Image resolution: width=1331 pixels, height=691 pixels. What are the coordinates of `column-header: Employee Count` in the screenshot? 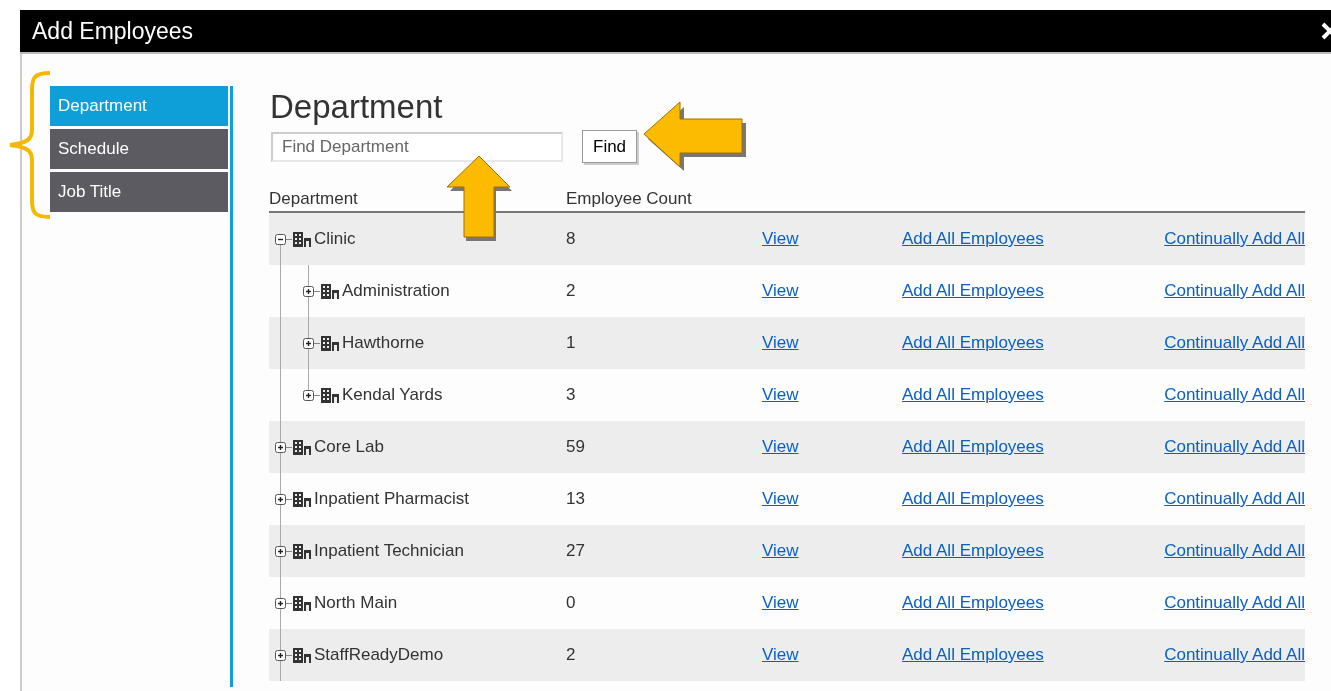 It's located at (629, 199).